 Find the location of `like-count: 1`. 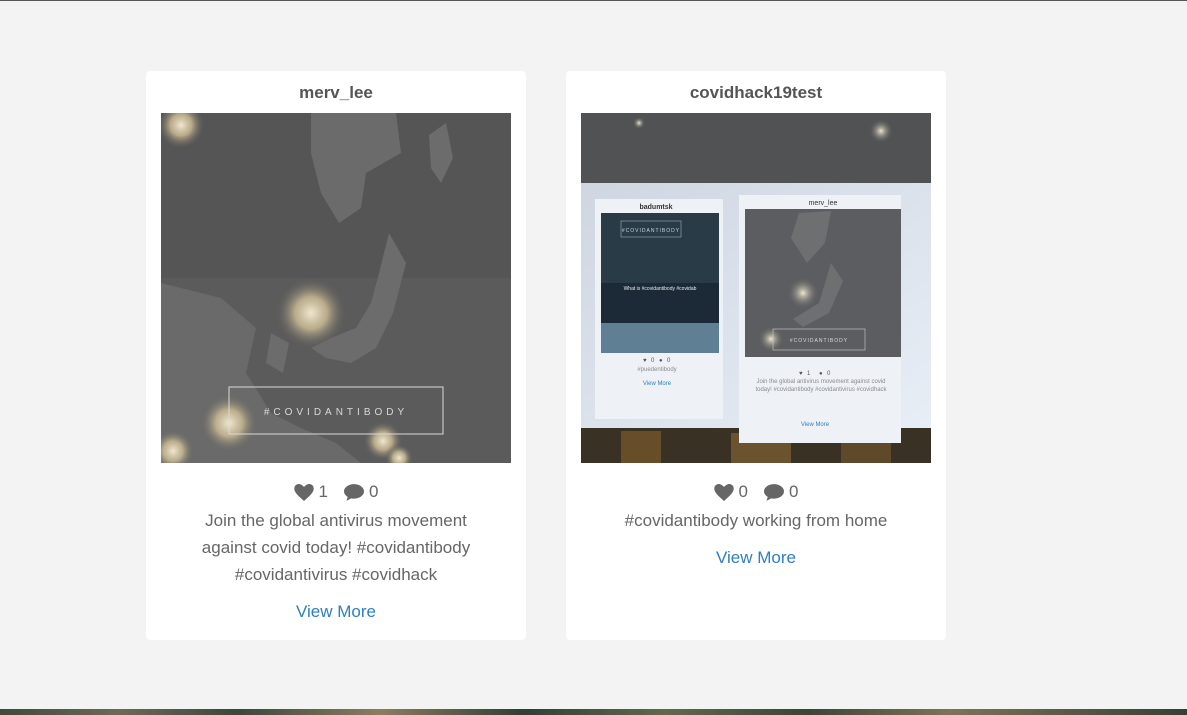

like-count: 1 is located at coordinates (323, 491).